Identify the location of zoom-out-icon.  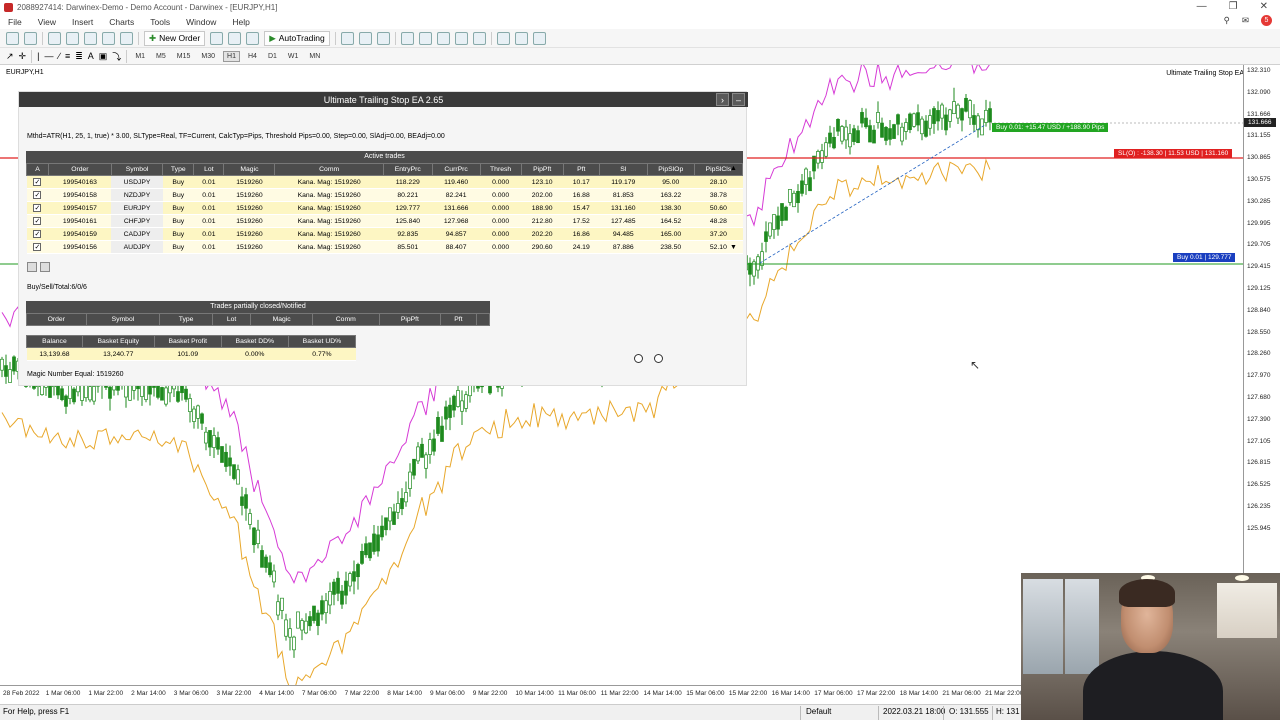
(425, 38).